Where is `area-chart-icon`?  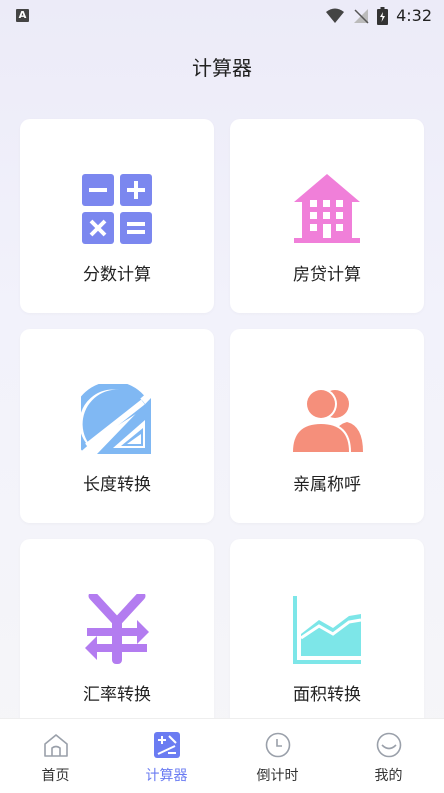 area-chart-icon is located at coordinates (327, 630).